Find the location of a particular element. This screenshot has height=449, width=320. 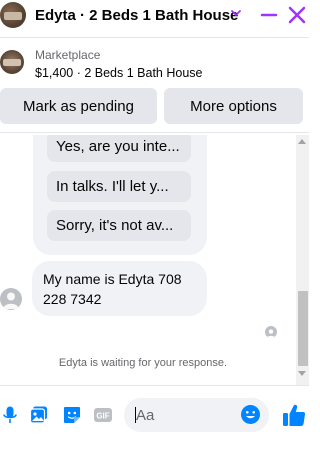

message-input-wrapper is located at coordinates (196, 415).